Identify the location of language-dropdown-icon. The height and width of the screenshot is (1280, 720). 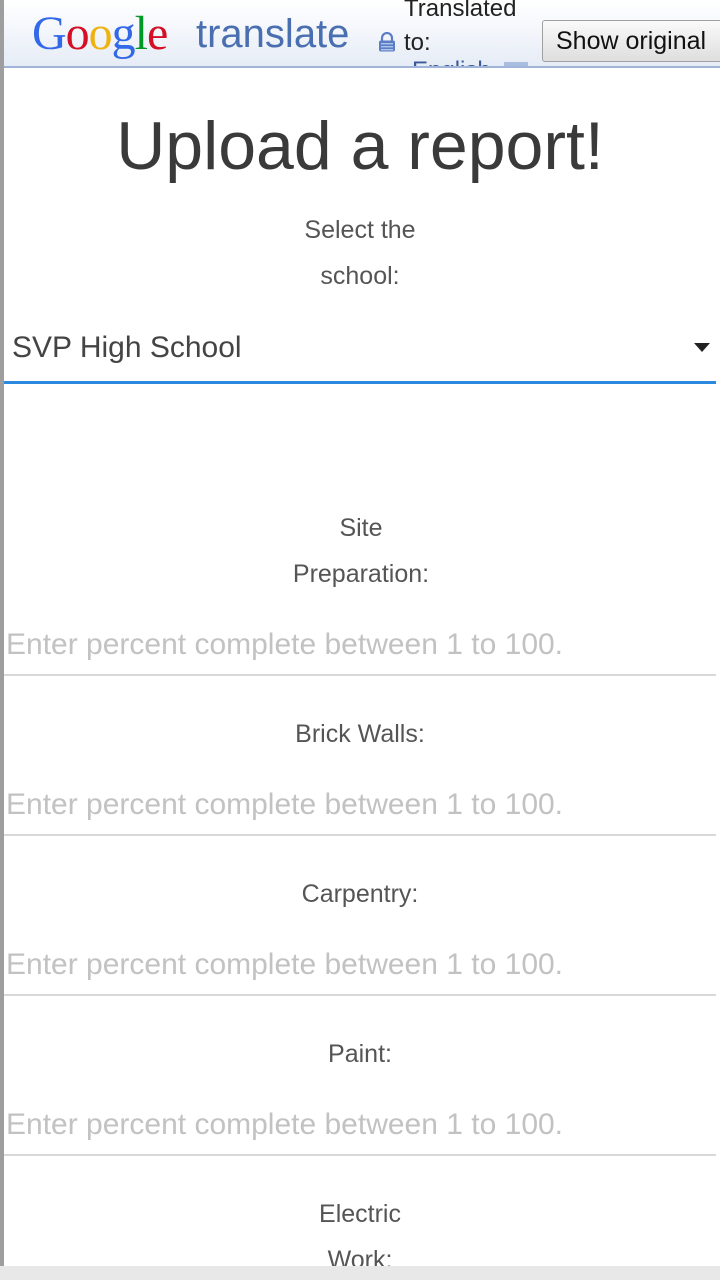
(516, 64).